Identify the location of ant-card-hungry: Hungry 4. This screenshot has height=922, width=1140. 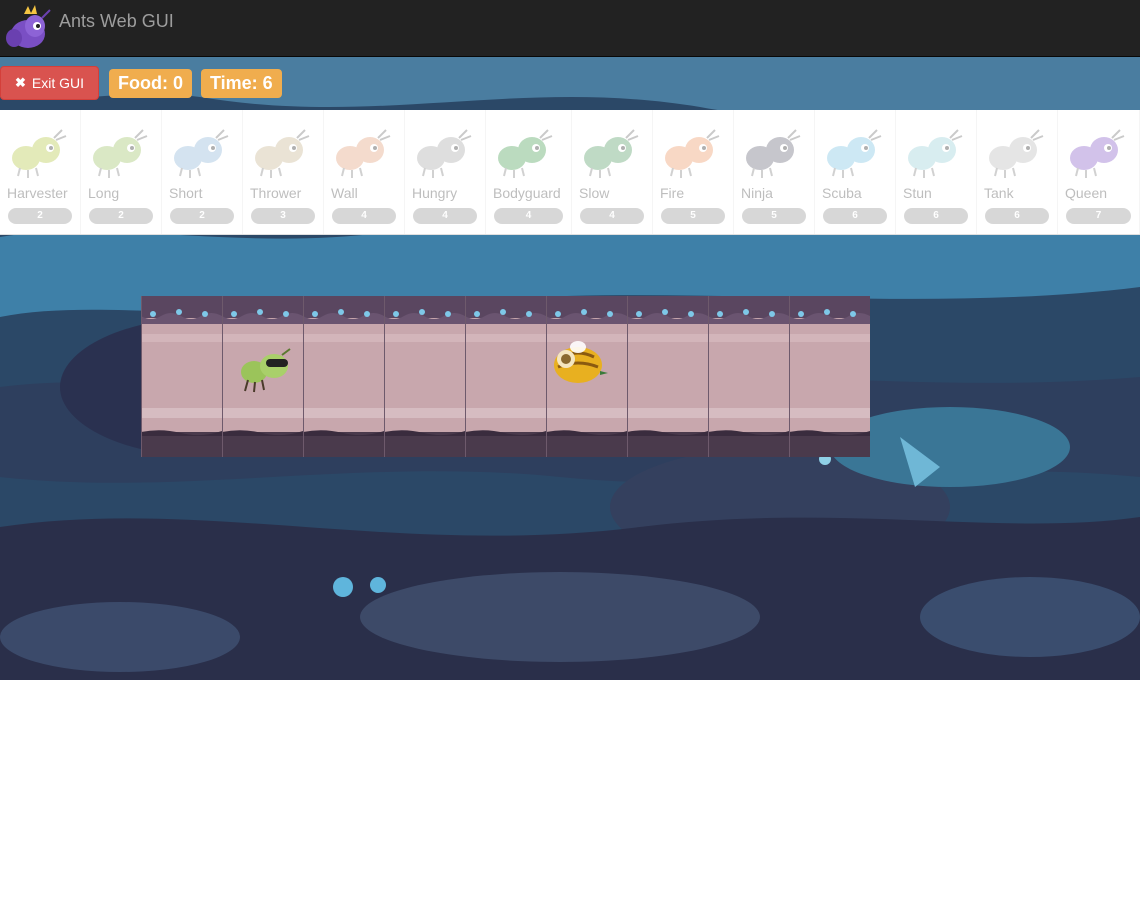
(445, 172).